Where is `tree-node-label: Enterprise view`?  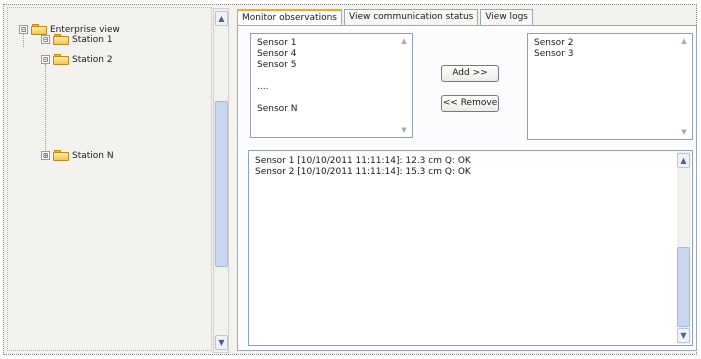 tree-node-label: Enterprise view is located at coordinates (85, 29).